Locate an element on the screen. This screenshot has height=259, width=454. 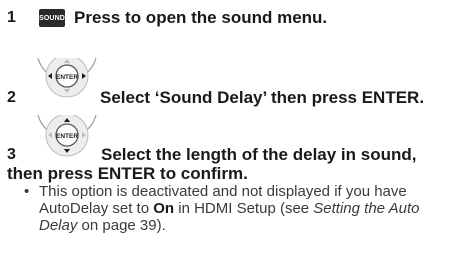
step-1-text: Press to open the sound menu. is located at coordinates (201, 17).